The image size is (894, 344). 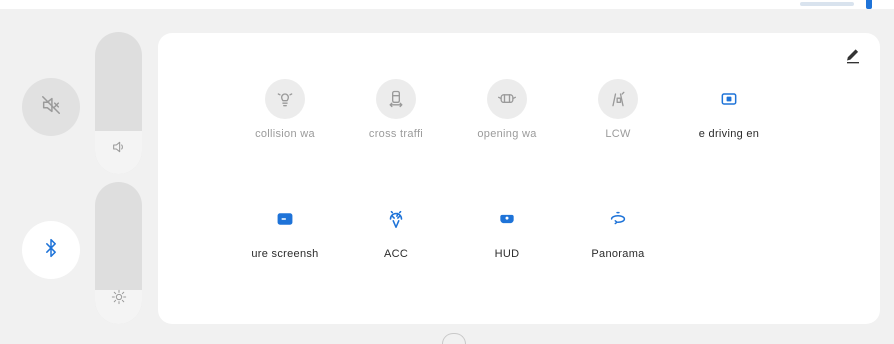 I want to click on collision-warning-icon, so click(x=285, y=99).